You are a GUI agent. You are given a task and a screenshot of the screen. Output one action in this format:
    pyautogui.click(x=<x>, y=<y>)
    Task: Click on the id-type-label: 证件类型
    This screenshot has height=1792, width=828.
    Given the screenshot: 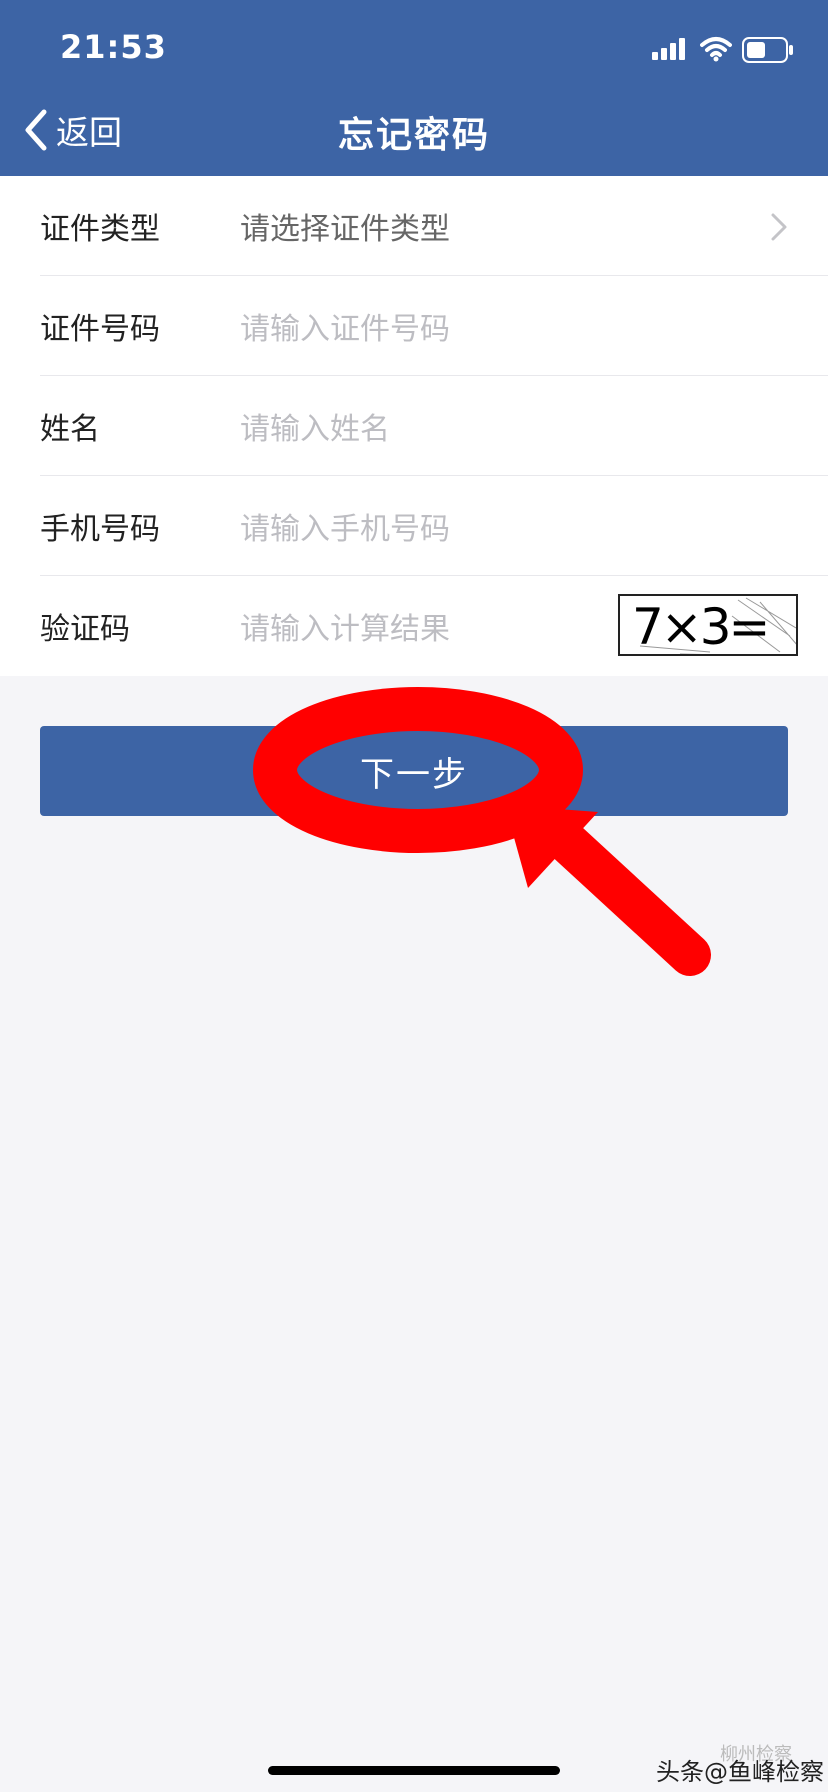 What is the action you would take?
    pyautogui.click(x=100, y=229)
    